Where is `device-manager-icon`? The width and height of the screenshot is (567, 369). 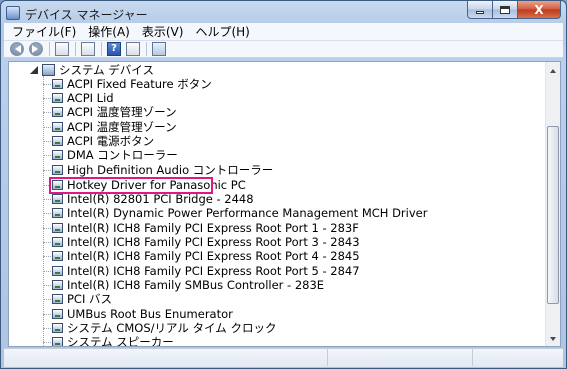 device-manager-icon is located at coordinates (13, 13).